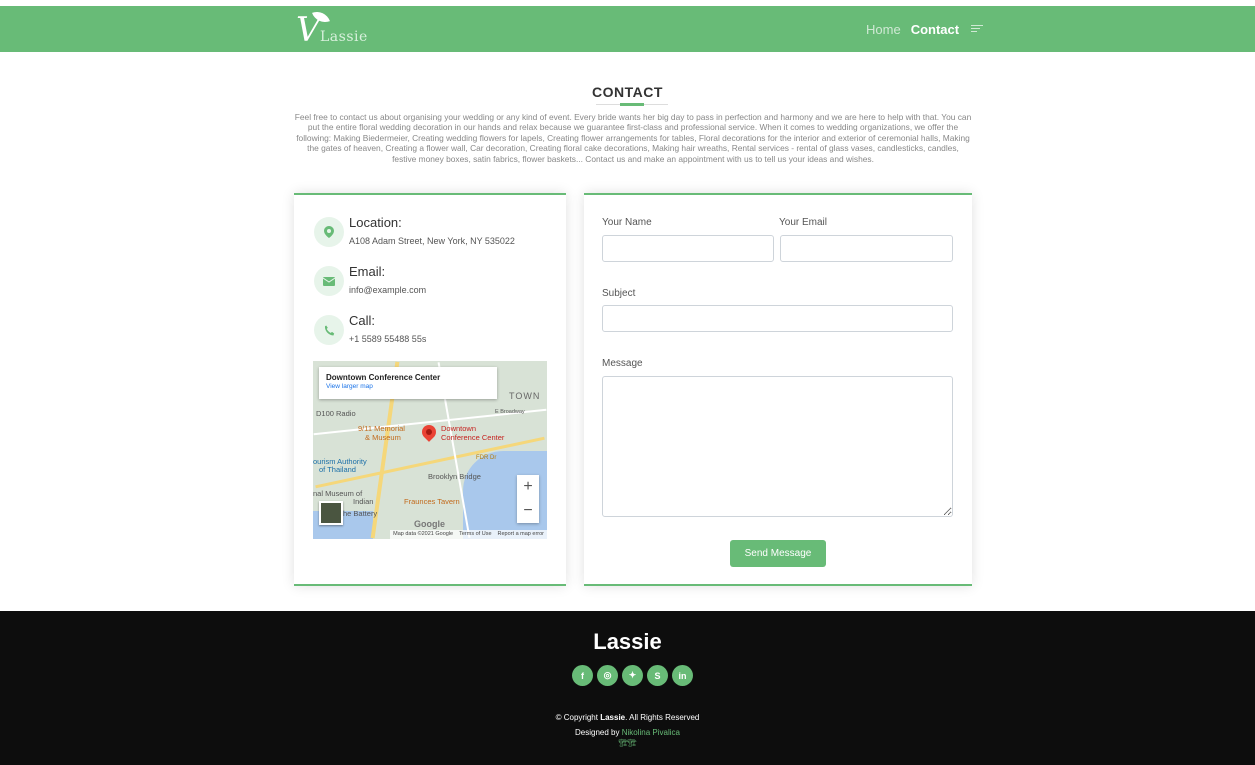 The image size is (1255, 765). I want to click on designed-by: Designed by Nikolina Pivalica, so click(627, 732).